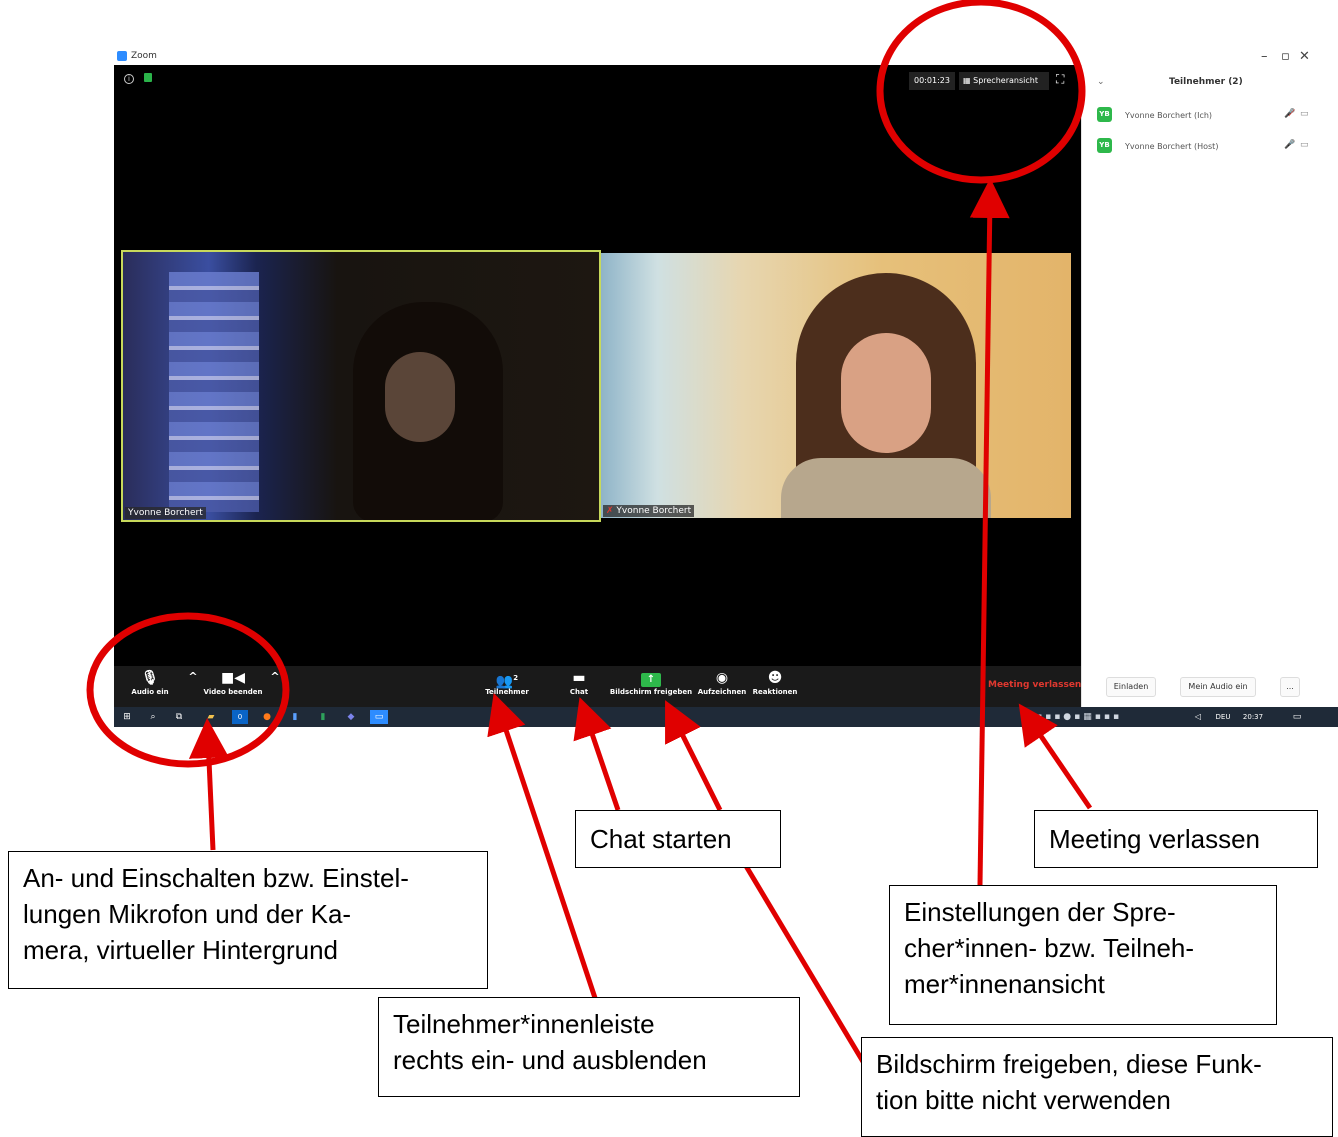  I want to click on callout-line: Bildschirm freigeben, diese Funk-, so click(1069, 1064).